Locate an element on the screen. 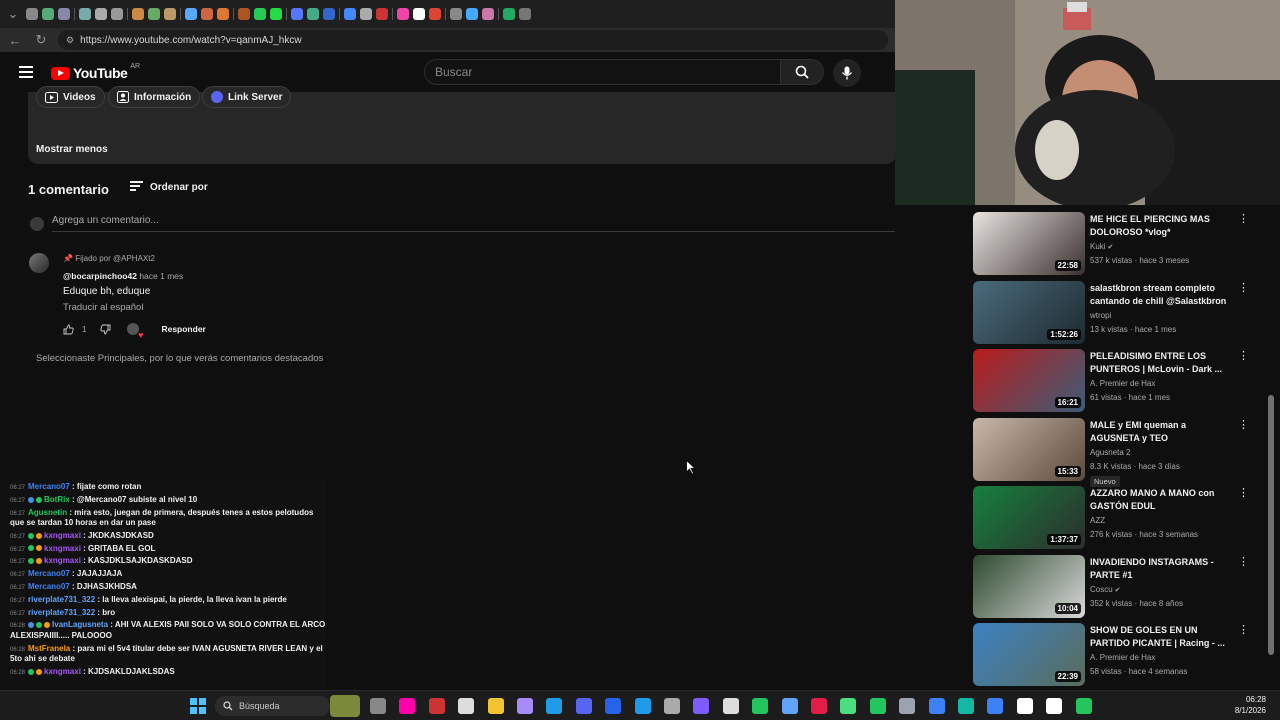  chat-username: MstFranela is located at coordinates (49, 648).